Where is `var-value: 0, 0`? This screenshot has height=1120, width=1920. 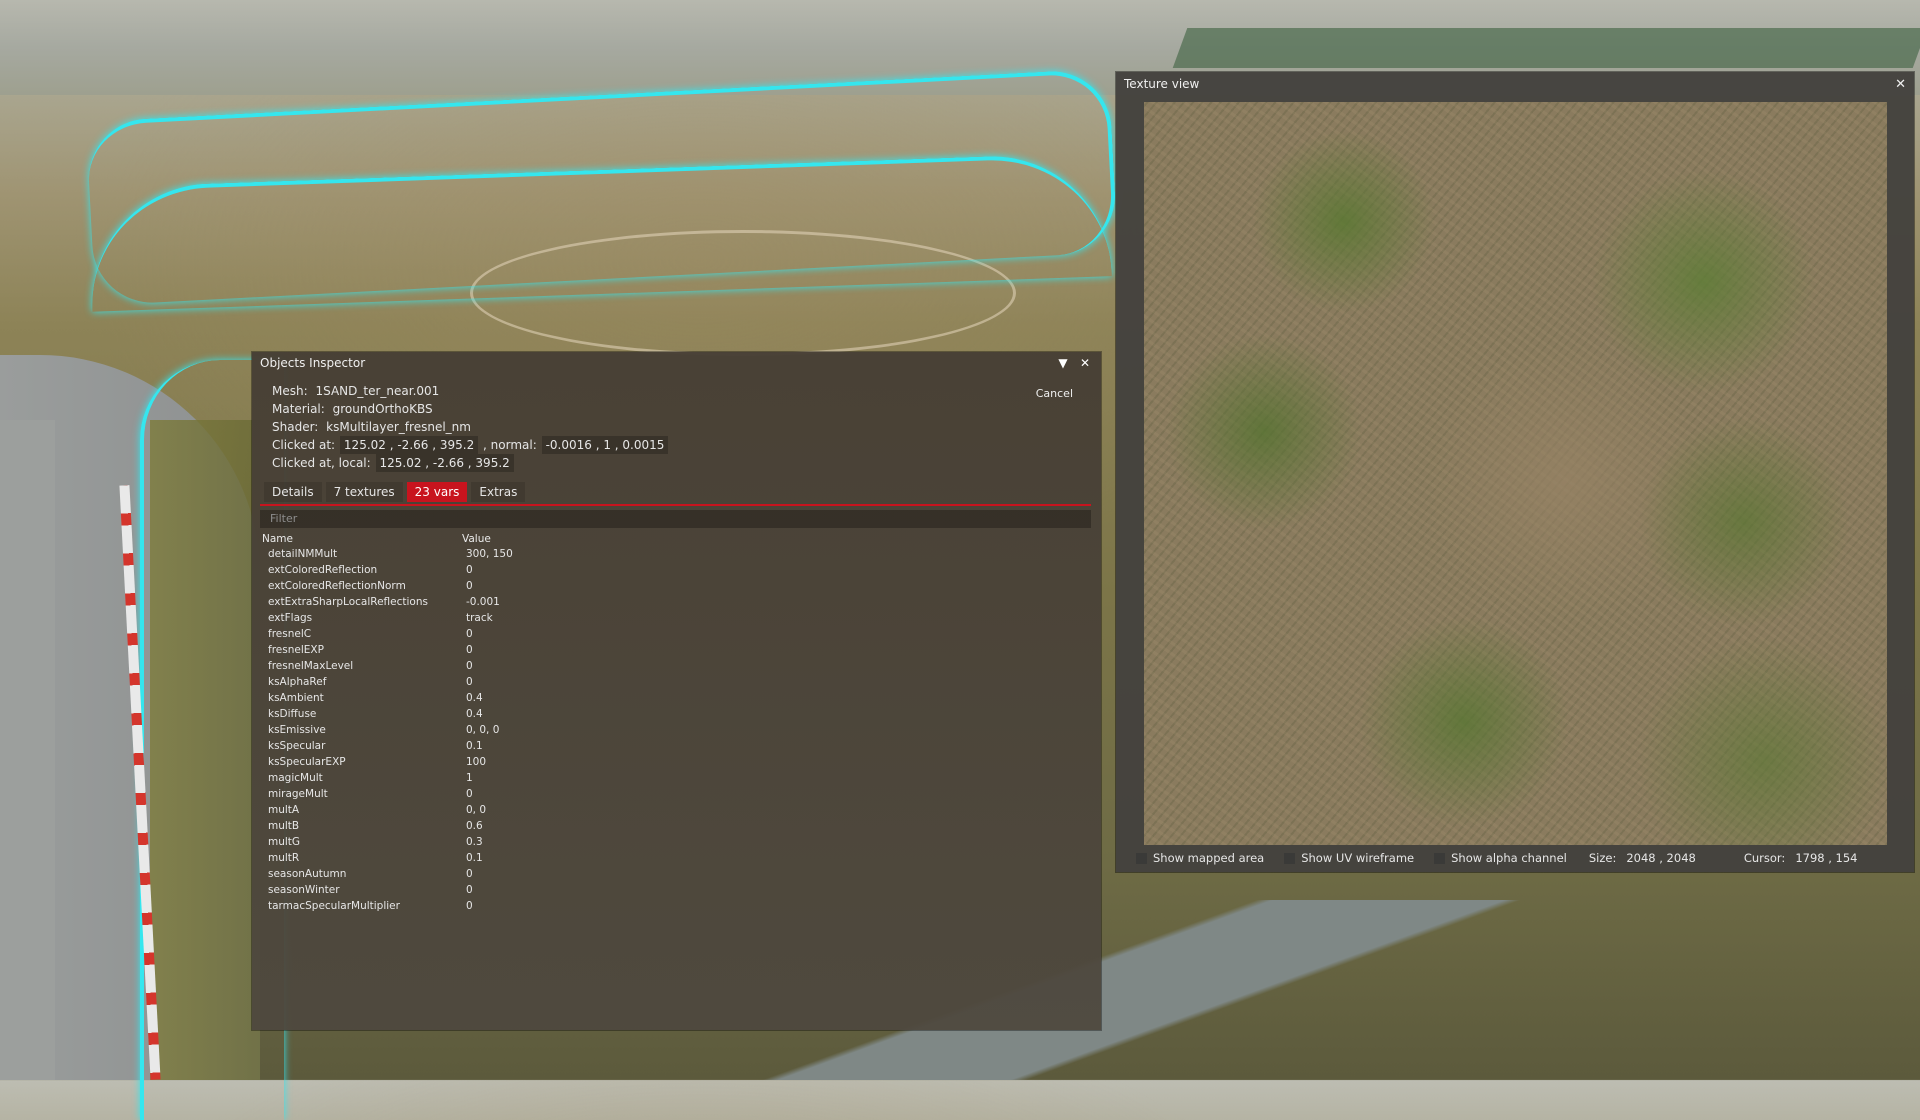
var-value: 0, 0 is located at coordinates (476, 810).